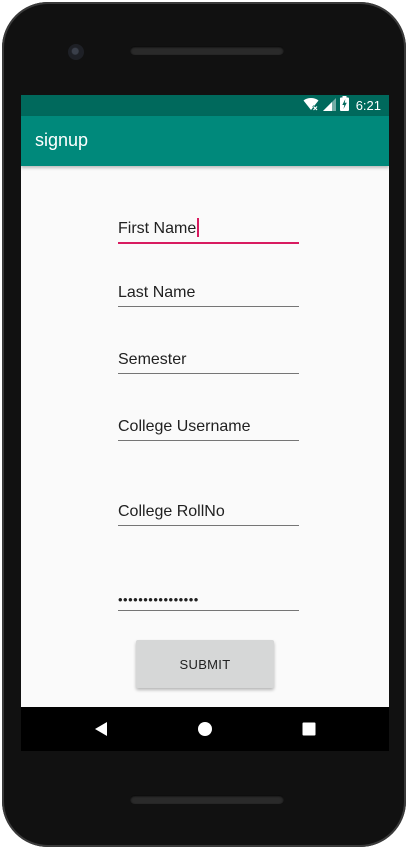  Describe the element at coordinates (198, 227) in the screenshot. I see `text-cursor` at that location.